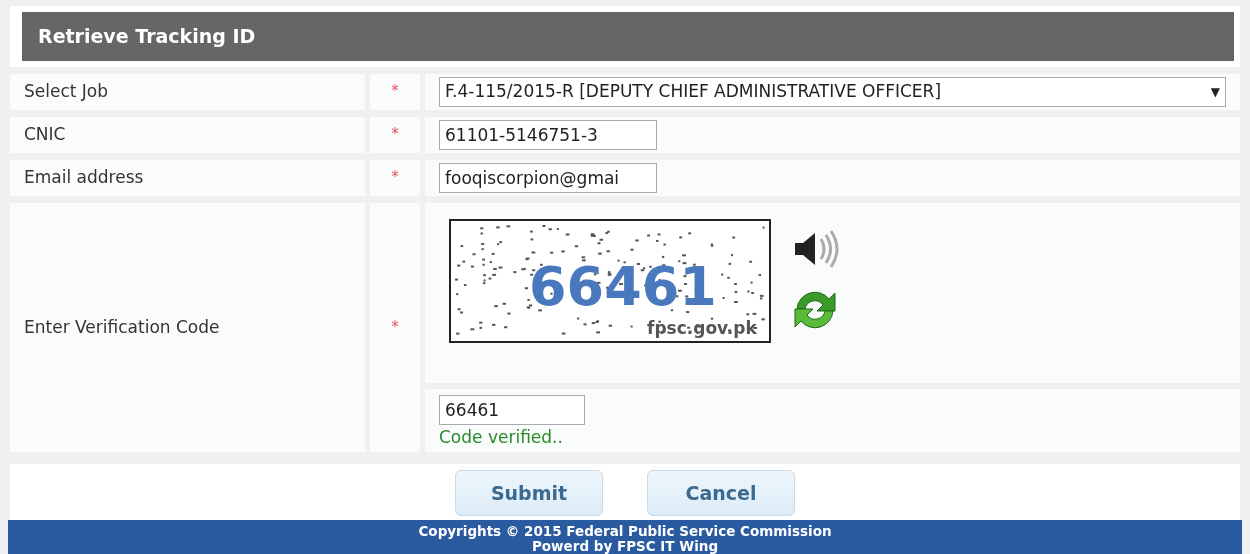  What do you see at coordinates (529, 493) in the screenshot?
I see `submit-button: Submit` at bounding box center [529, 493].